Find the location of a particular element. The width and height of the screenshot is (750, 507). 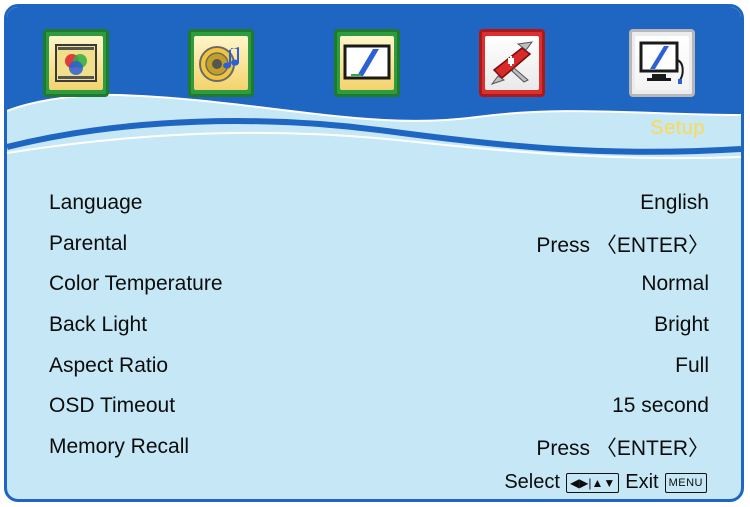

setting-label: Back Light is located at coordinates (98, 325).